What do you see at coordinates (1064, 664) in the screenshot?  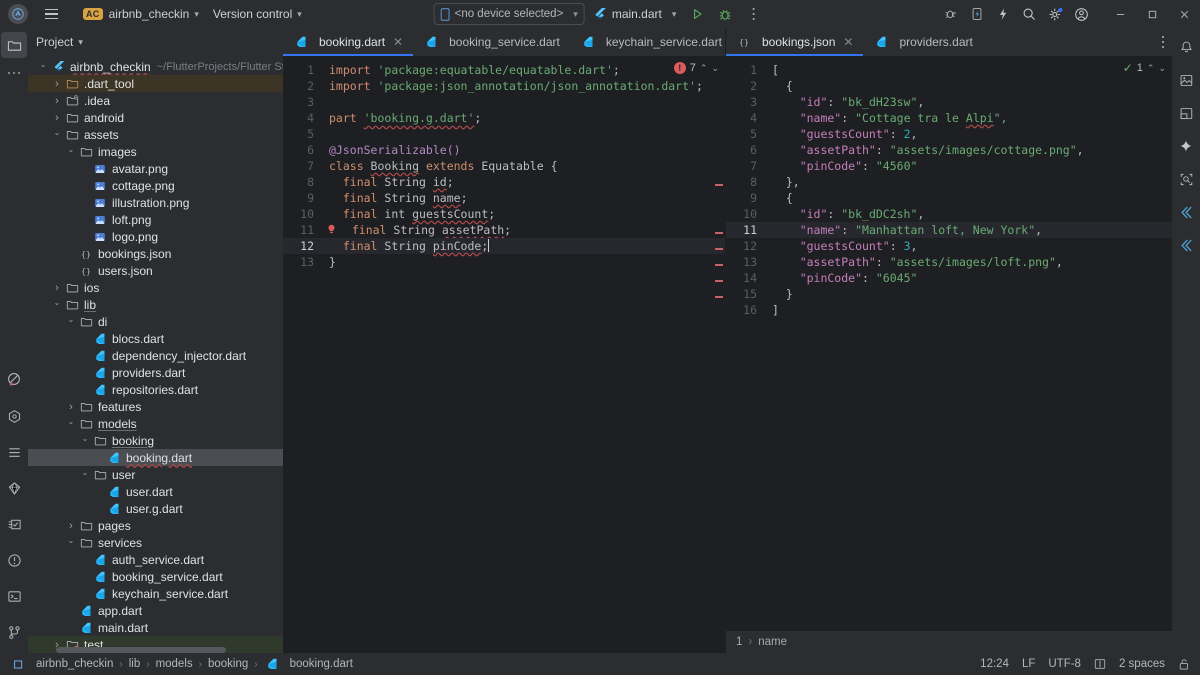 I see `file-encoding: UTF-8` at bounding box center [1064, 664].